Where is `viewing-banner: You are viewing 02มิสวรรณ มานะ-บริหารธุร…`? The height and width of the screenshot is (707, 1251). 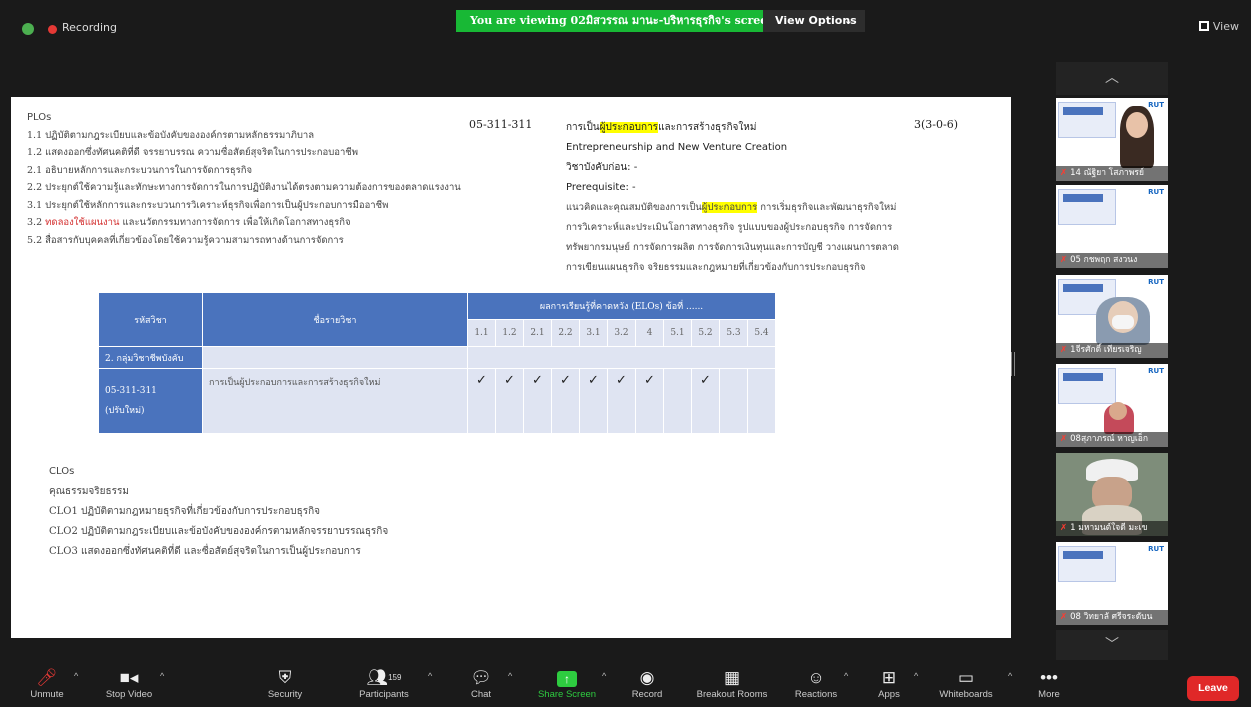 viewing-banner: You are viewing 02มิสวรรณ มานะ-บริหารธุร… is located at coordinates (623, 21).